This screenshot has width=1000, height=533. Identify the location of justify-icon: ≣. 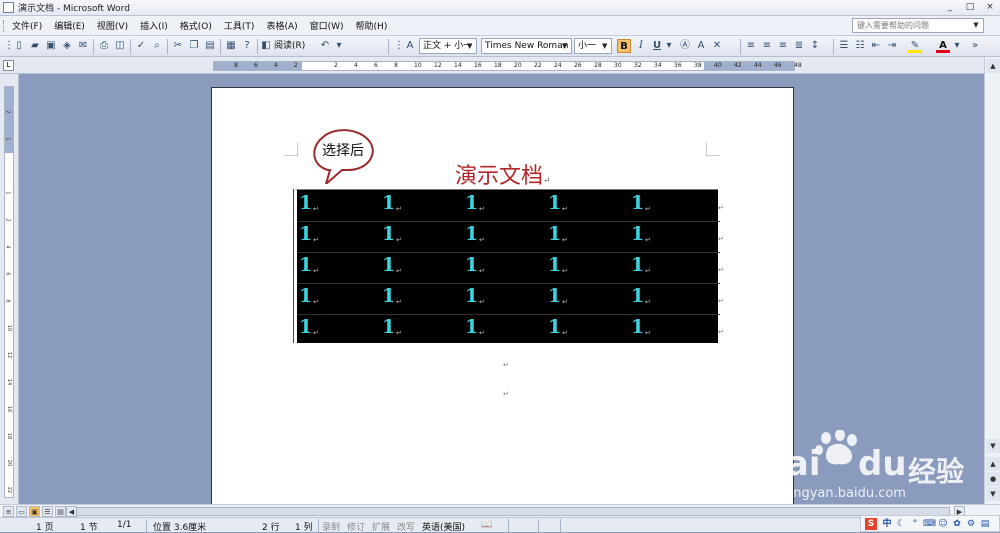
(799, 46).